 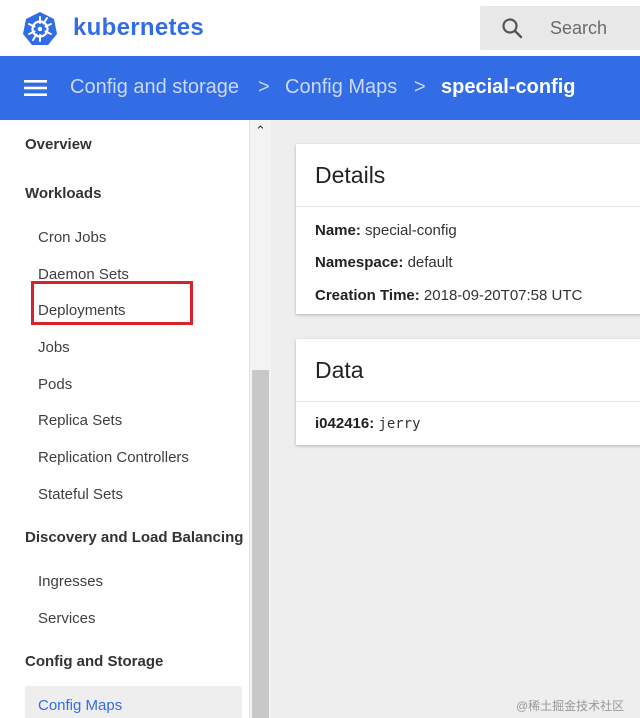 I want to click on search-box: Search, so click(x=560, y=28).